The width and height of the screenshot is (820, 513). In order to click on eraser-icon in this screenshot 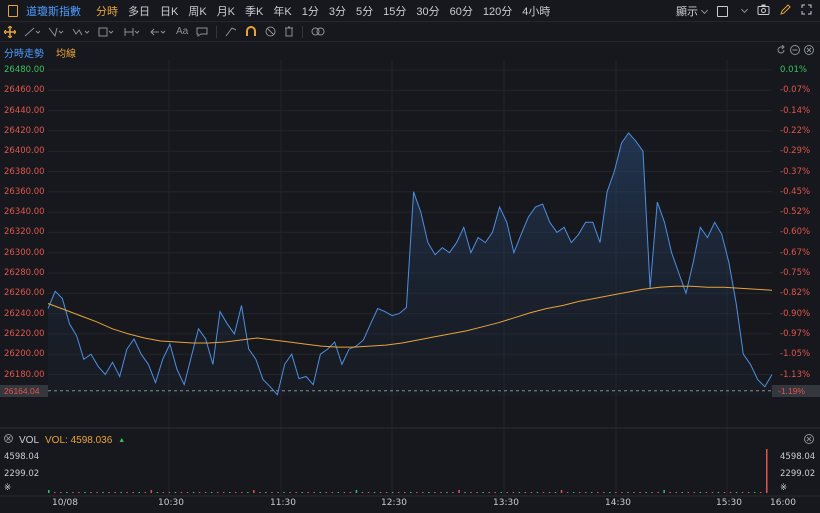, I will do `click(231, 31)`.